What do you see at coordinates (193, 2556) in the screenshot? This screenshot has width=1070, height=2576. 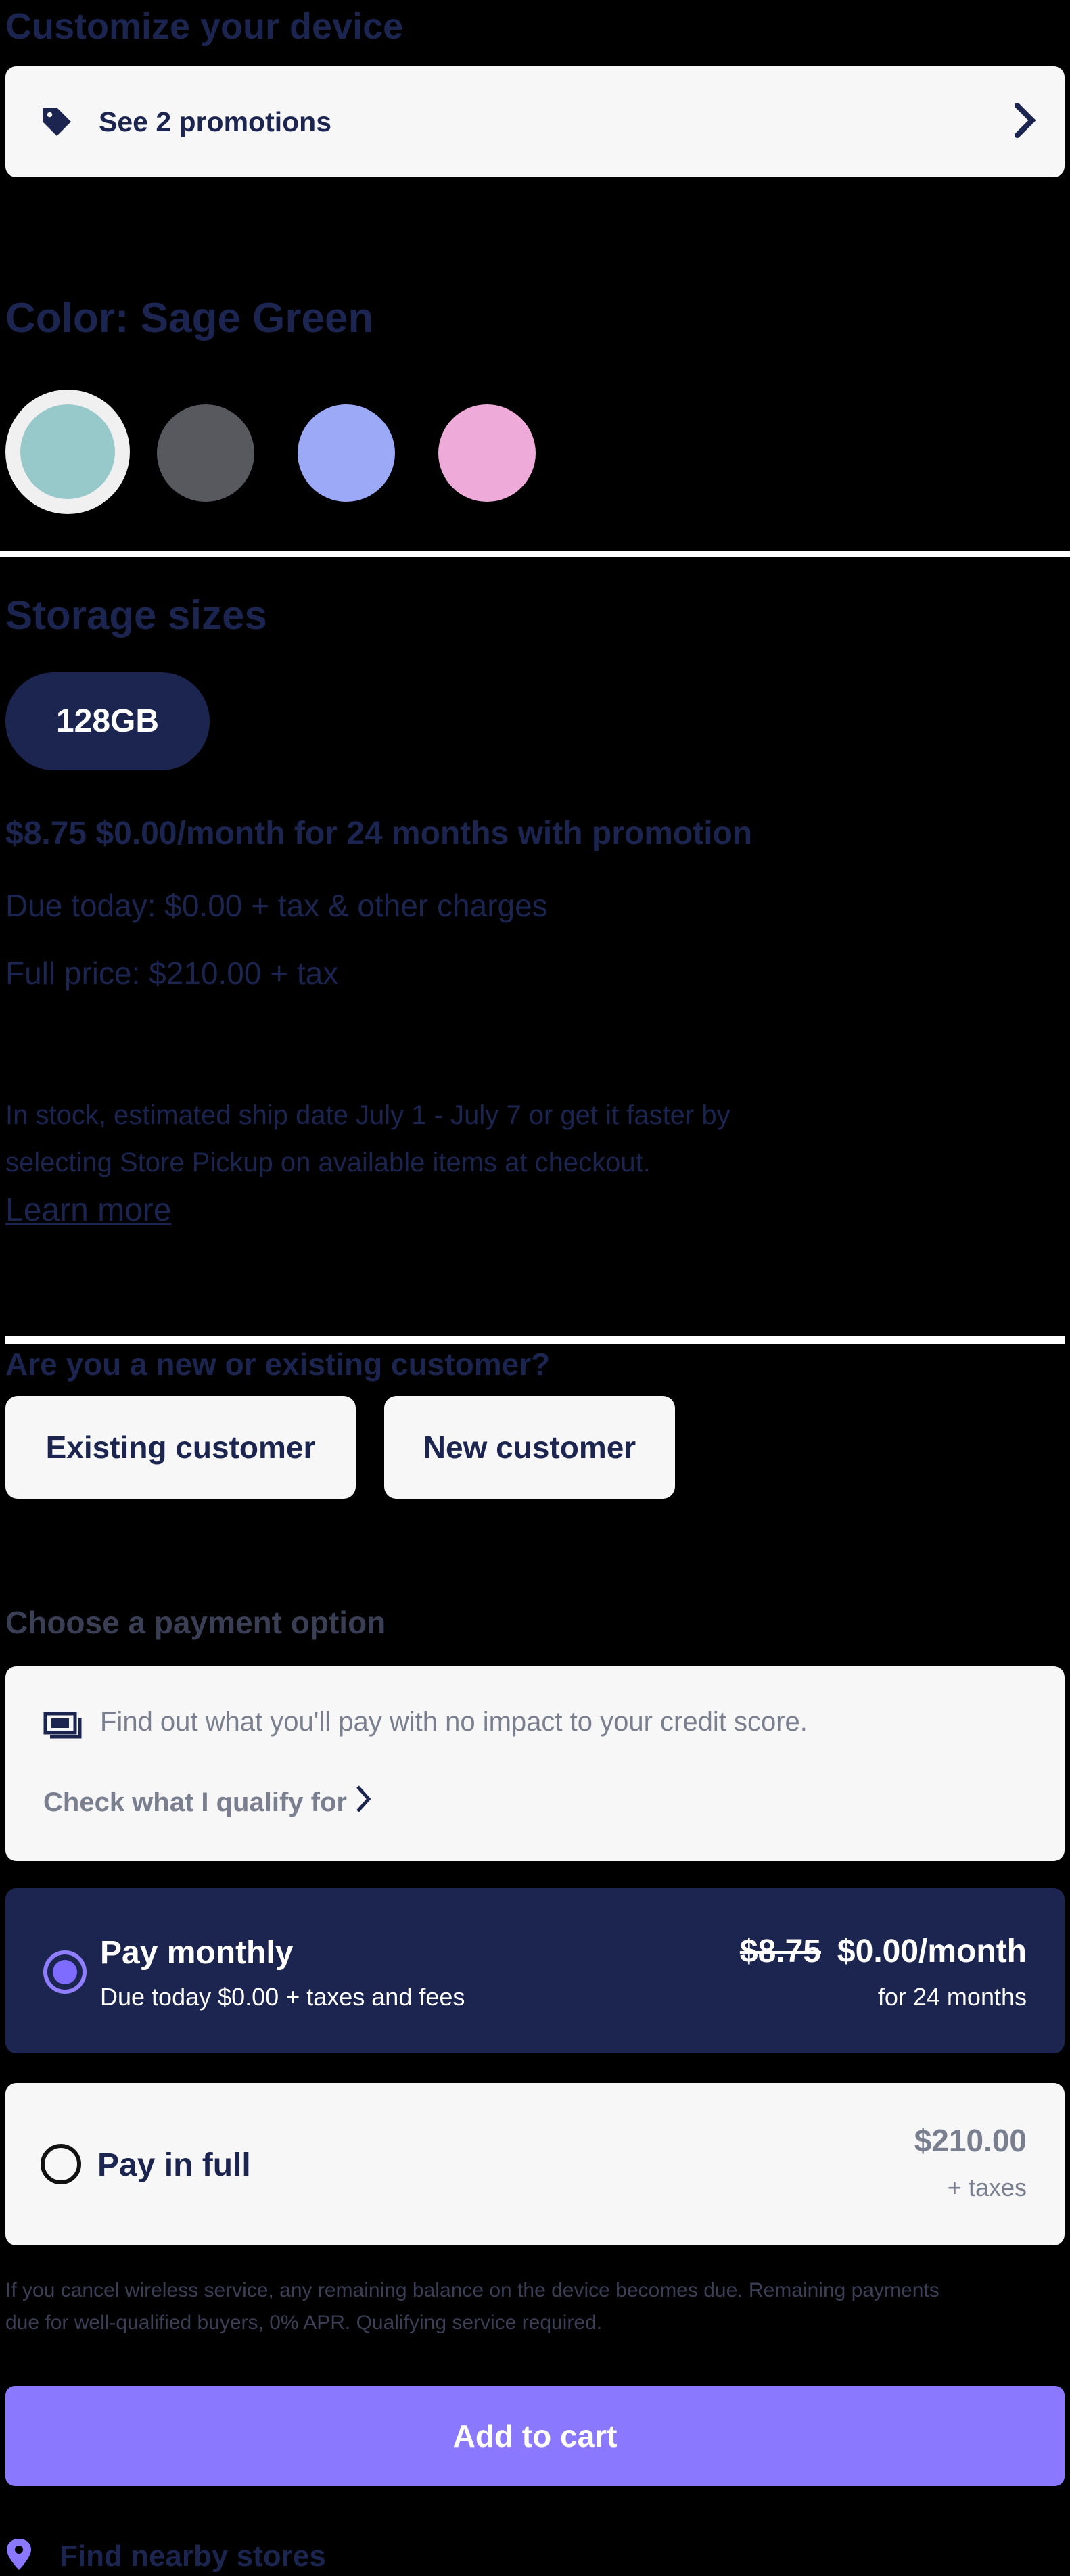 I see `find-stores-label: Find nearby stores` at bounding box center [193, 2556].